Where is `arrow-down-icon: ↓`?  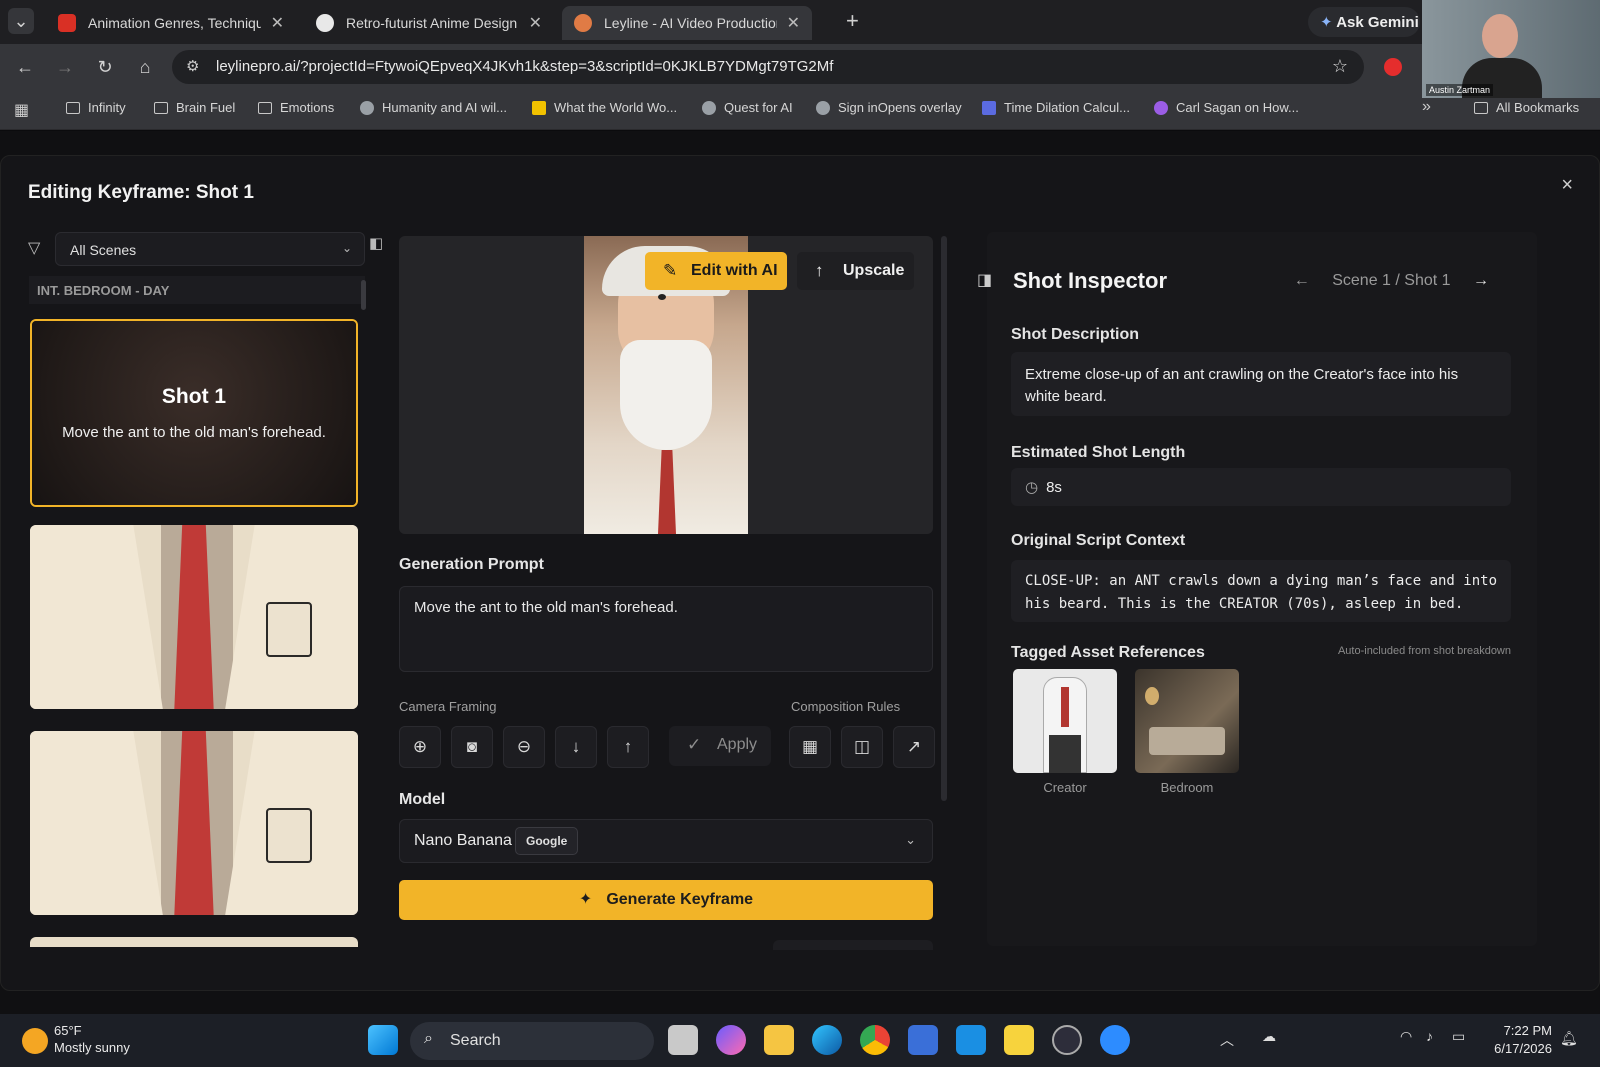 arrow-down-icon: ↓ is located at coordinates (576, 747).